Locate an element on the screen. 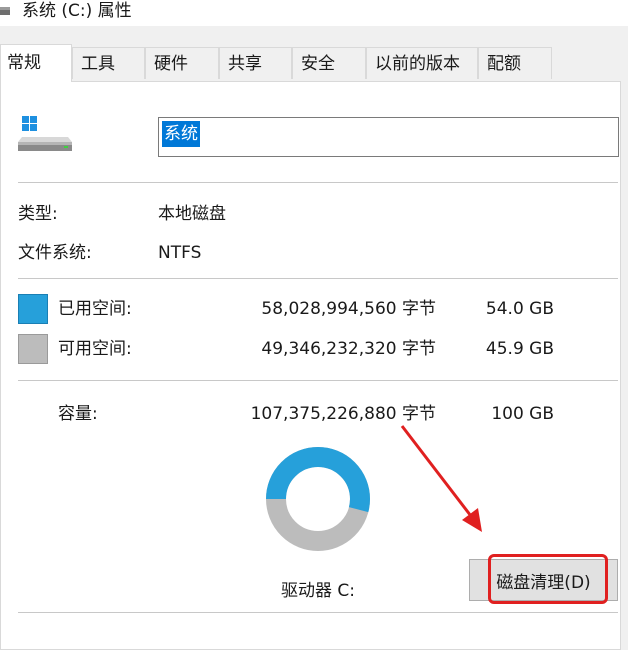 The height and width of the screenshot is (650, 628). tab-strip: 常规 工具 硬件 共享 安全 以前的版本 配额 is located at coordinates (314, 63).